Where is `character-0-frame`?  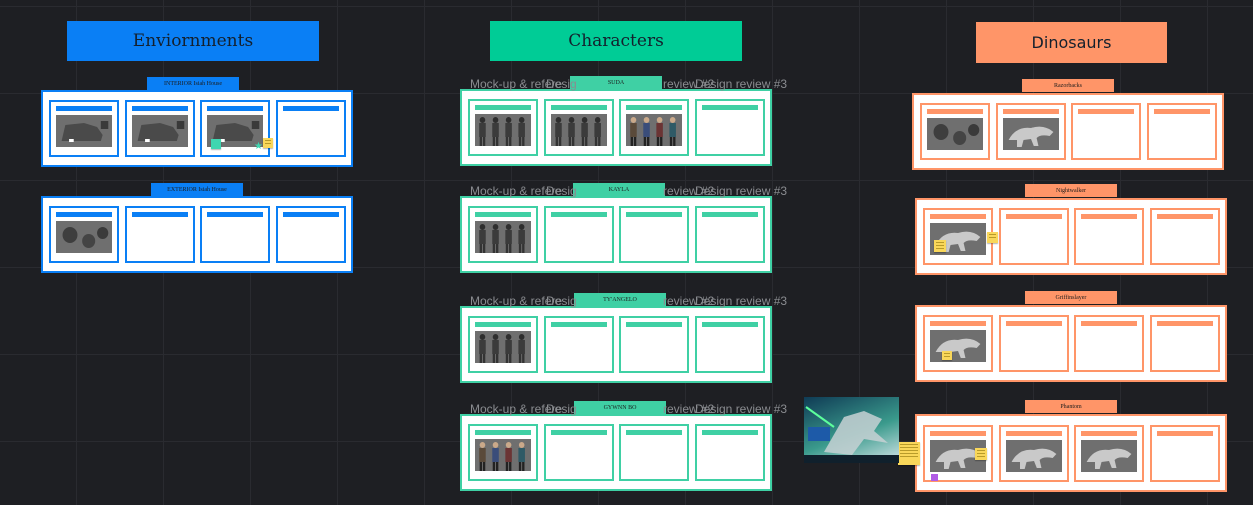 character-0-frame is located at coordinates (616, 127).